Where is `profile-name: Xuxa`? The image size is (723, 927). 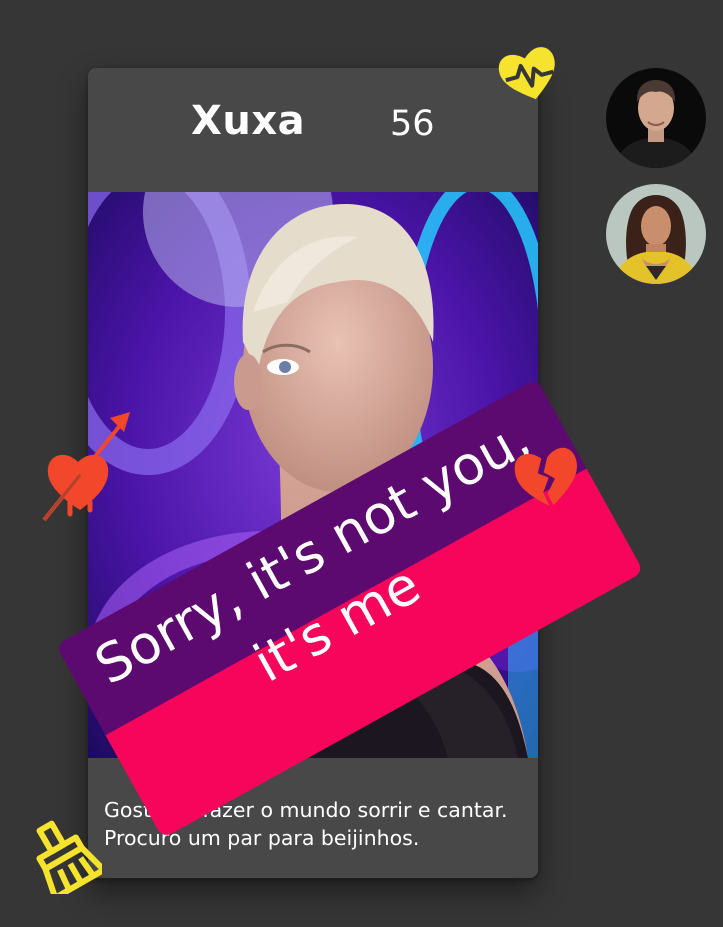
profile-name: Xuxa is located at coordinates (248, 121).